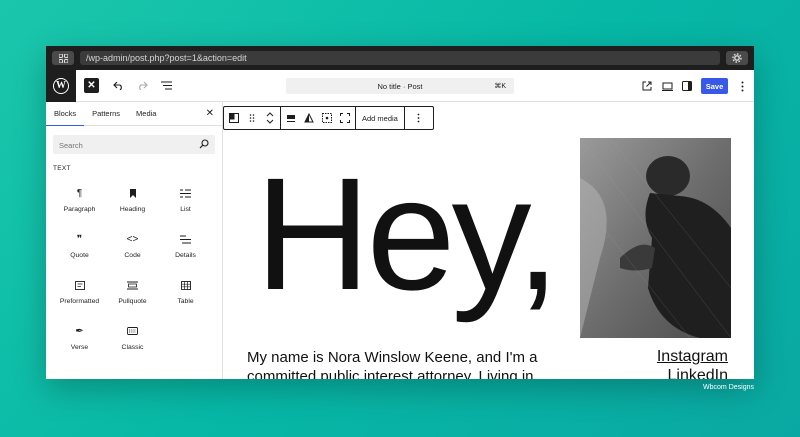 The height and width of the screenshot is (437, 800). I want to click on document-overview-icon, so click(166, 86).